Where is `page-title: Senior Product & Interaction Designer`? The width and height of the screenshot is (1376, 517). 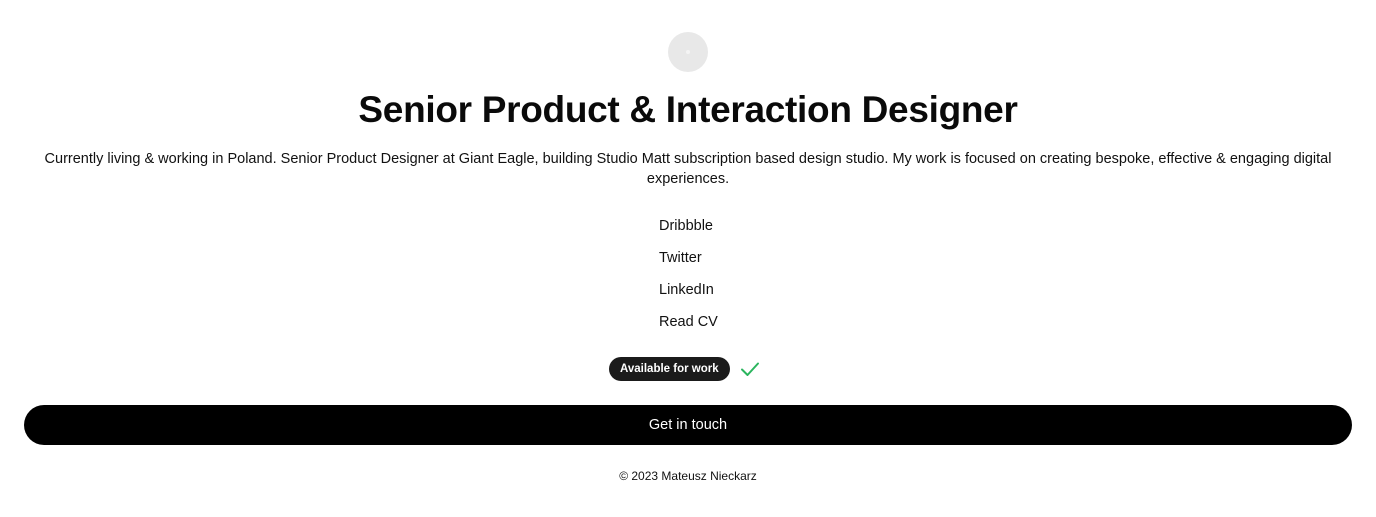 page-title: Senior Product & Interaction Designer is located at coordinates (688, 109).